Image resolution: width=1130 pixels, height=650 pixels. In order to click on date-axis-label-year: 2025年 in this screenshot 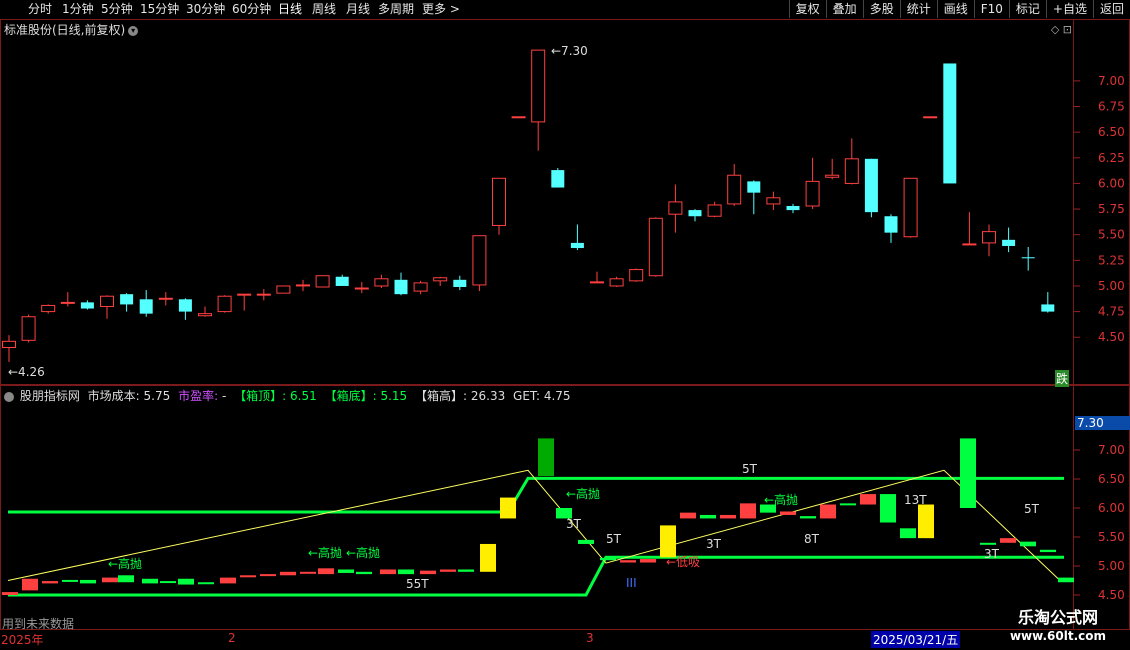, I will do `click(22, 640)`.